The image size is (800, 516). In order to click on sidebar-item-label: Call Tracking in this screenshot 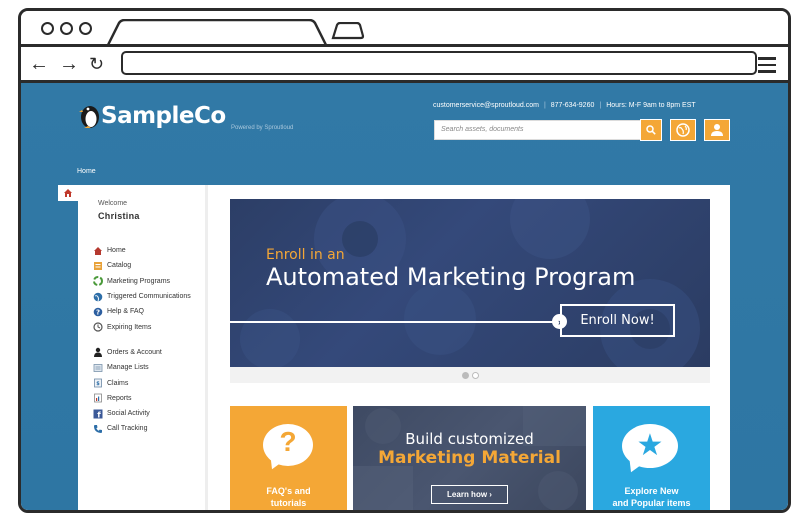, I will do `click(127, 429)`.